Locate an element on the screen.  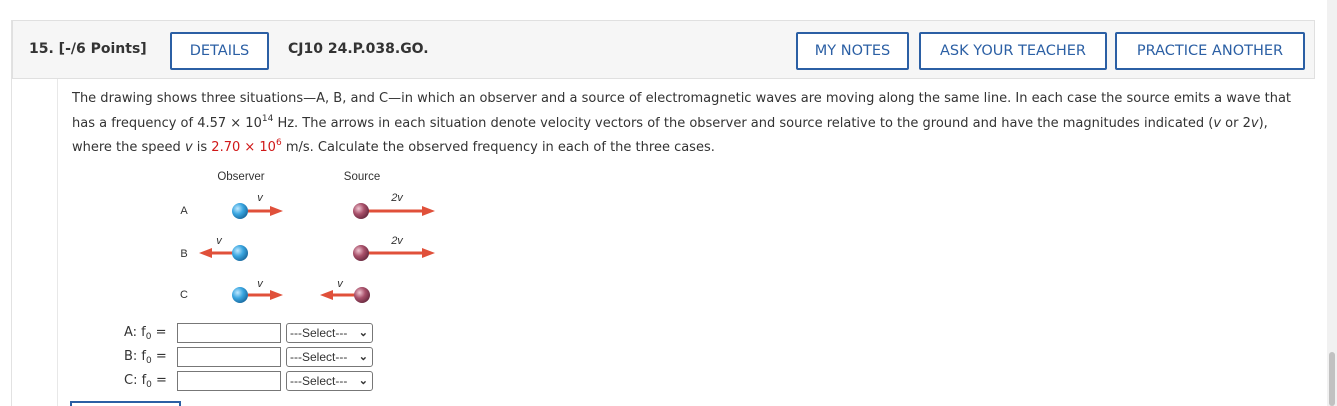
ask-teacher-button: ASK YOUR TEACHER is located at coordinates (1013, 51).